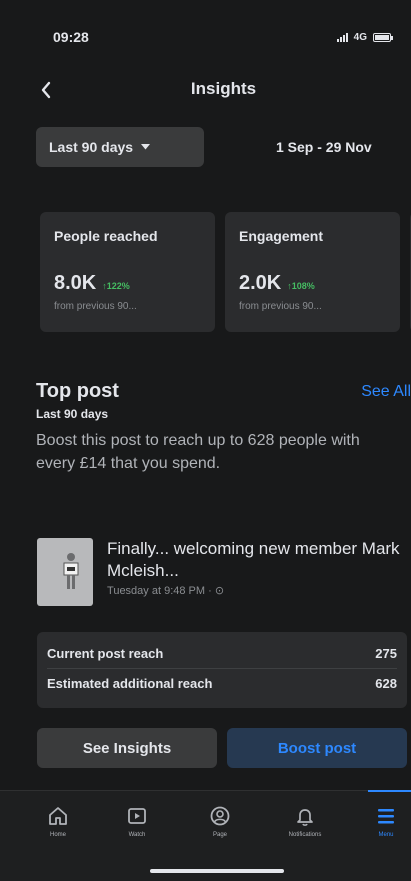 This screenshot has width=411, height=881. Describe the element at coordinates (130, 683) in the screenshot. I see `reach-label: Estimated additional reach` at that location.